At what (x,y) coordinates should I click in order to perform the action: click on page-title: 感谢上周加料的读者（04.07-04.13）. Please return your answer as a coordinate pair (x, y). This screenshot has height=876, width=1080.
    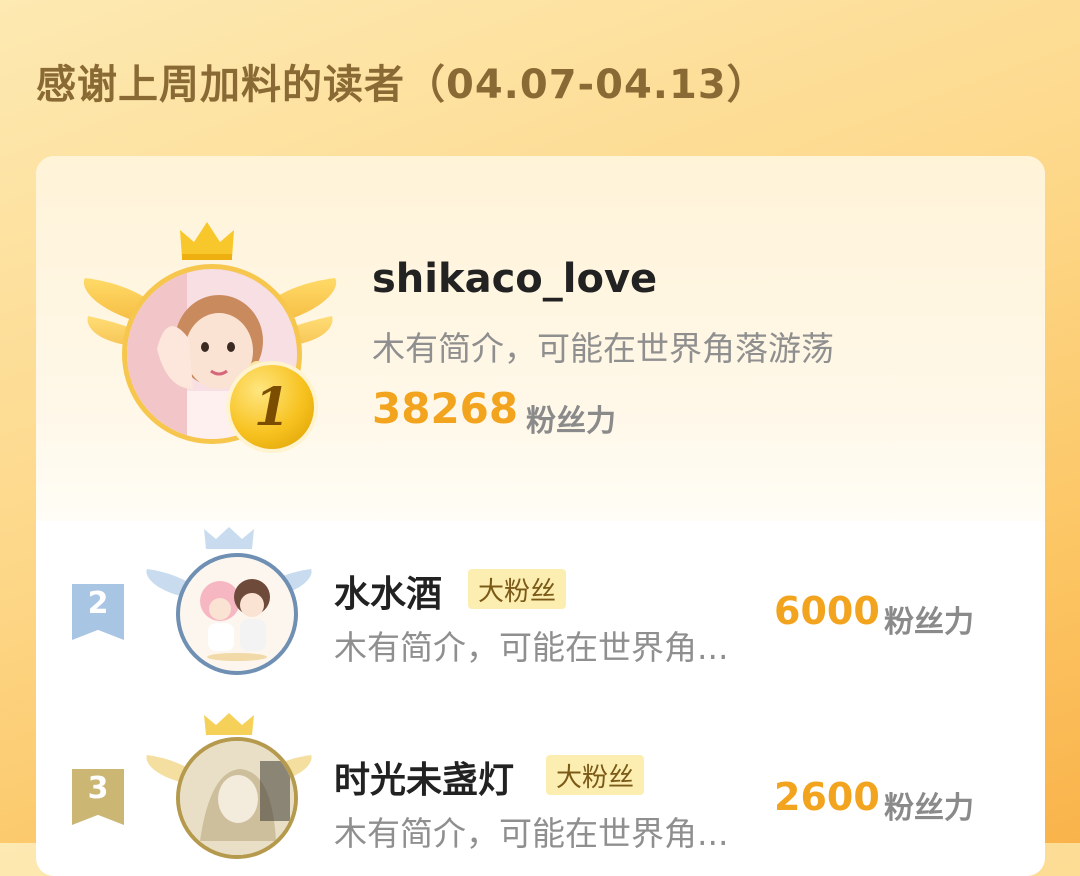
    Looking at the image, I should click on (402, 85).